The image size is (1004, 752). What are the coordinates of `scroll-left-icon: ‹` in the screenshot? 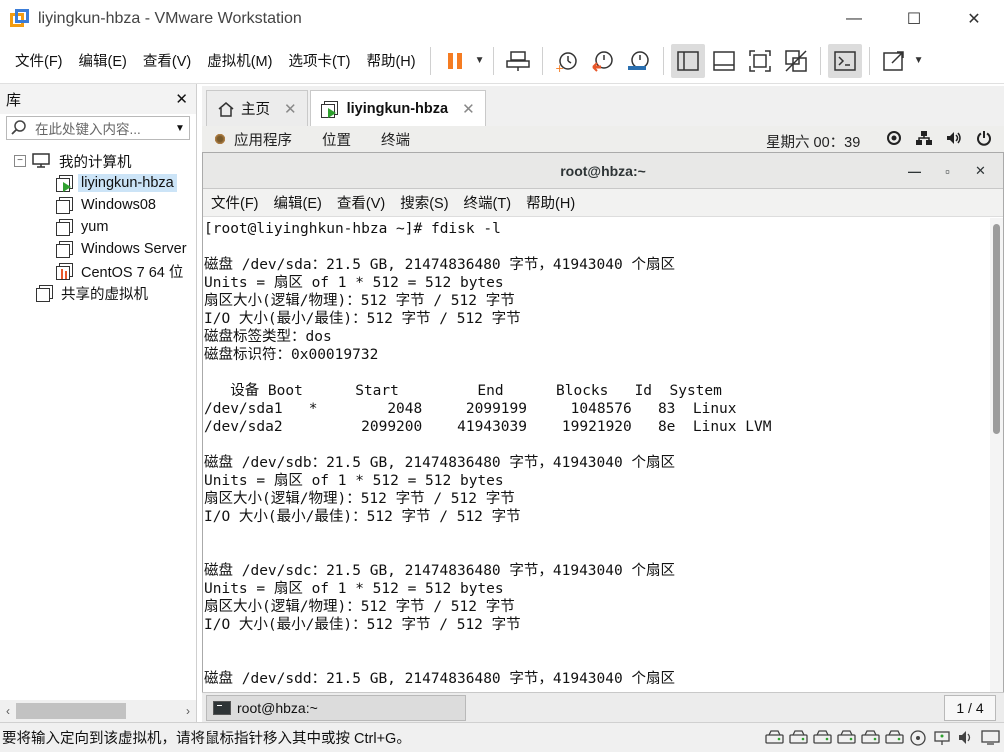 It's located at (8, 711).